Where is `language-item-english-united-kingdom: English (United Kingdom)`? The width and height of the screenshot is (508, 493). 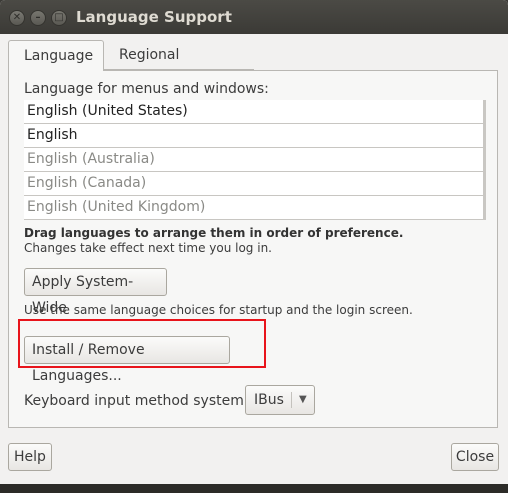 language-item-english-united-kingdom: English (United Kingdom) is located at coordinates (253, 208).